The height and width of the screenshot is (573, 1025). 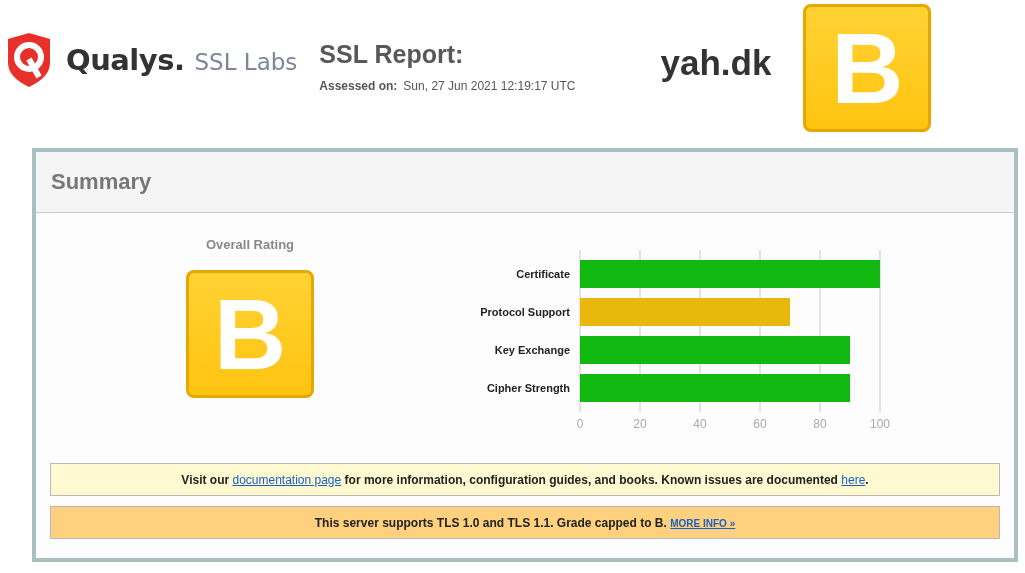 I want to click on axis-tick-label: 0, so click(x=580, y=424).